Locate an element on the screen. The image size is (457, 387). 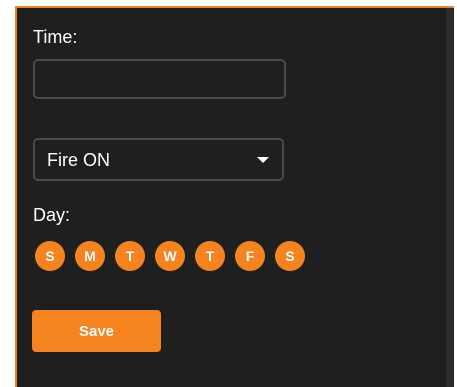
panel-scrollbar-track is located at coordinates (450, 197).